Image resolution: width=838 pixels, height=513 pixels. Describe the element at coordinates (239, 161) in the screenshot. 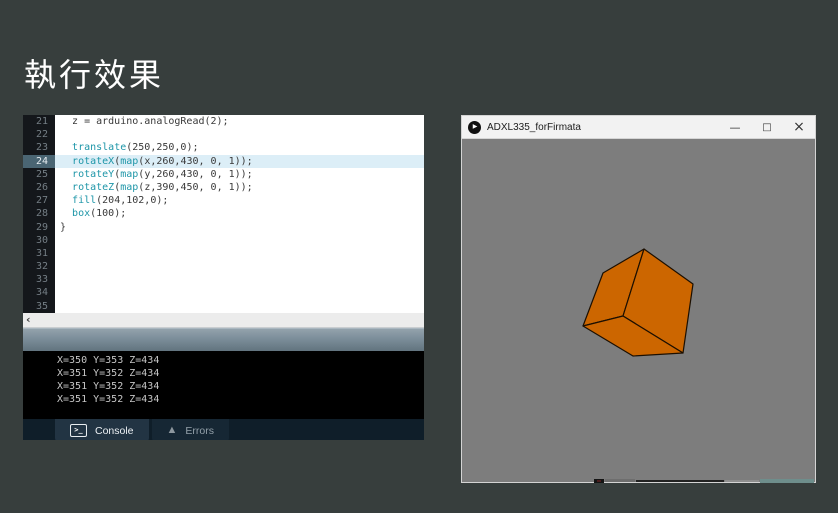

I see `code-line: rotateX(map(x,260,430, 0, 1));` at that location.